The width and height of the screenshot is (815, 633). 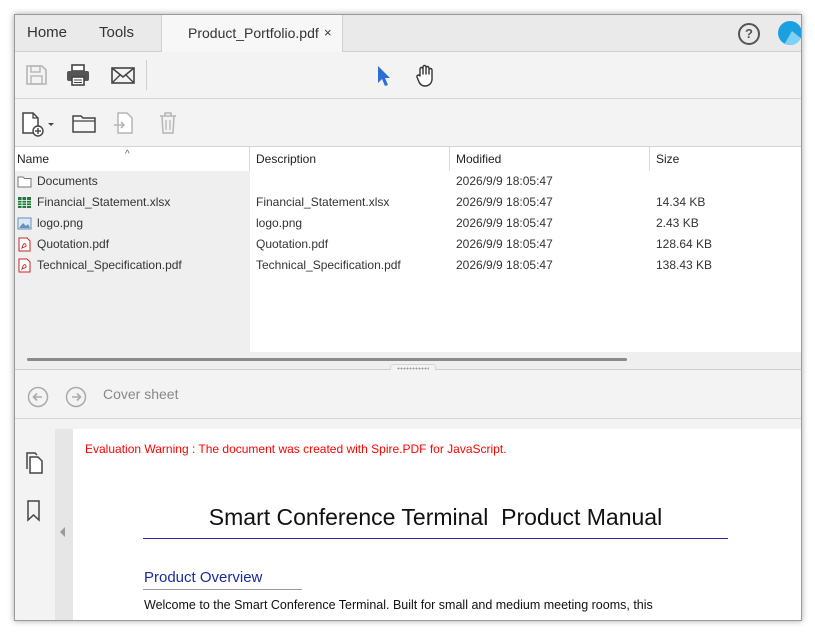 I want to click on print-icon, so click(x=78, y=75).